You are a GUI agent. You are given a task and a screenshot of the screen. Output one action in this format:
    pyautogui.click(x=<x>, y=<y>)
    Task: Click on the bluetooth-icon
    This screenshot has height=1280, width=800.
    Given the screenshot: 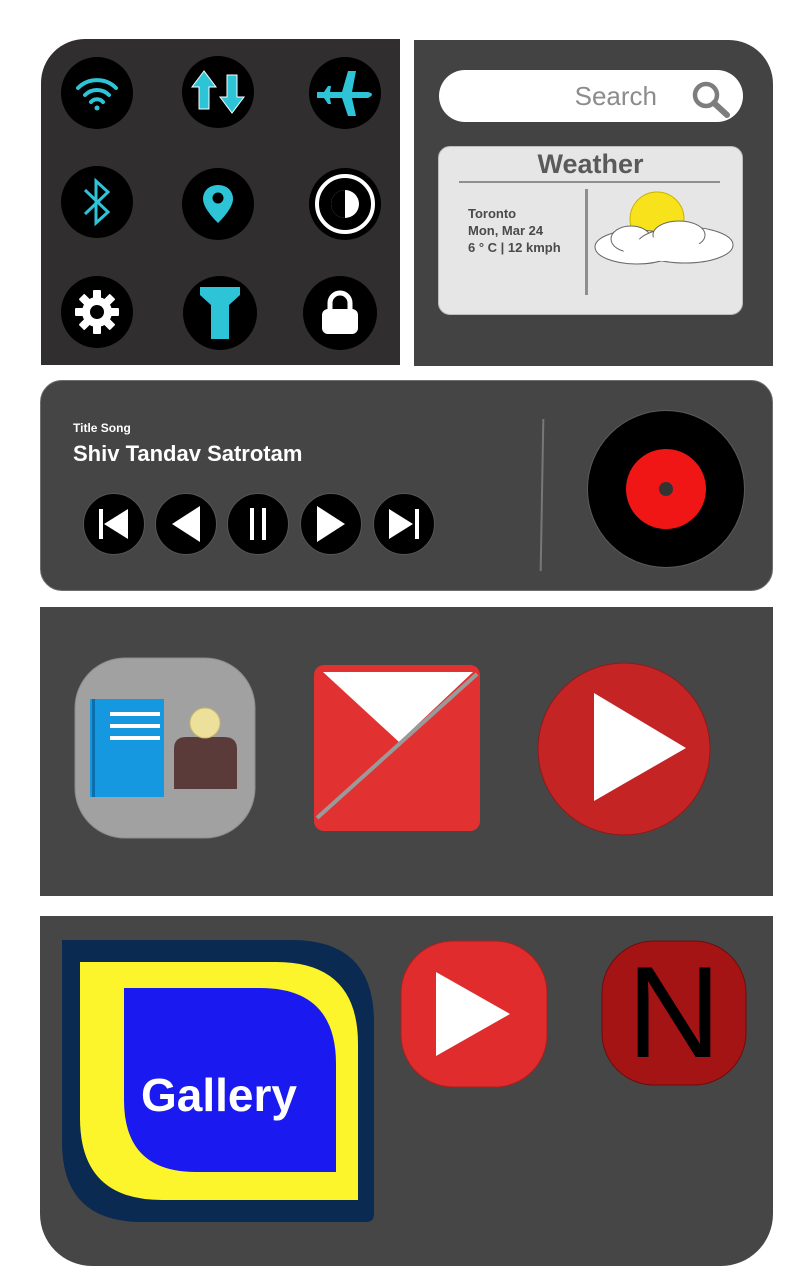 What is the action you would take?
    pyautogui.click(x=97, y=202)
    